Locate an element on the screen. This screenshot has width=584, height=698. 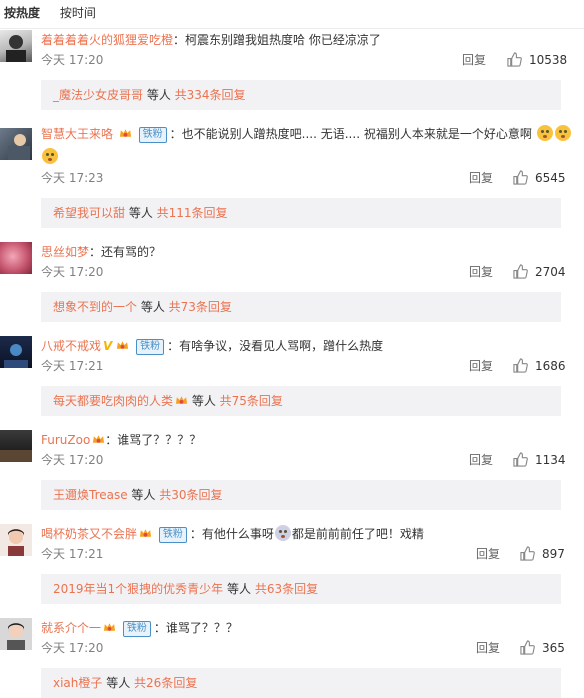
reply-count-link: 共30条回复 is located at coordinates (190, 495).